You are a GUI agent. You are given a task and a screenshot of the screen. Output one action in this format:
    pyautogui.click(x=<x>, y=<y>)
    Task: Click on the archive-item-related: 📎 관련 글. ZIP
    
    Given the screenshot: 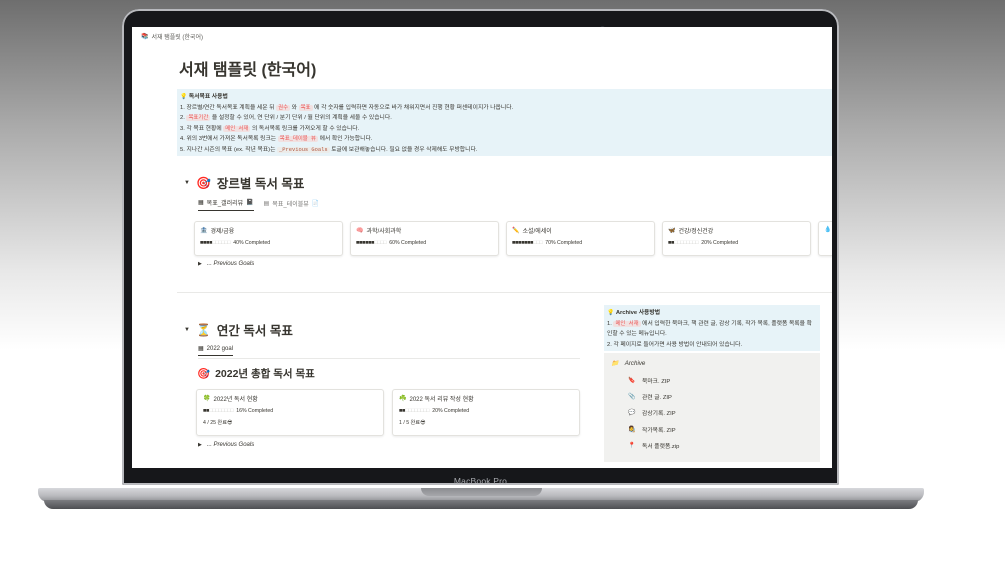 What is the action you would take?
    pyautogui.click(x=712, y=396)
    